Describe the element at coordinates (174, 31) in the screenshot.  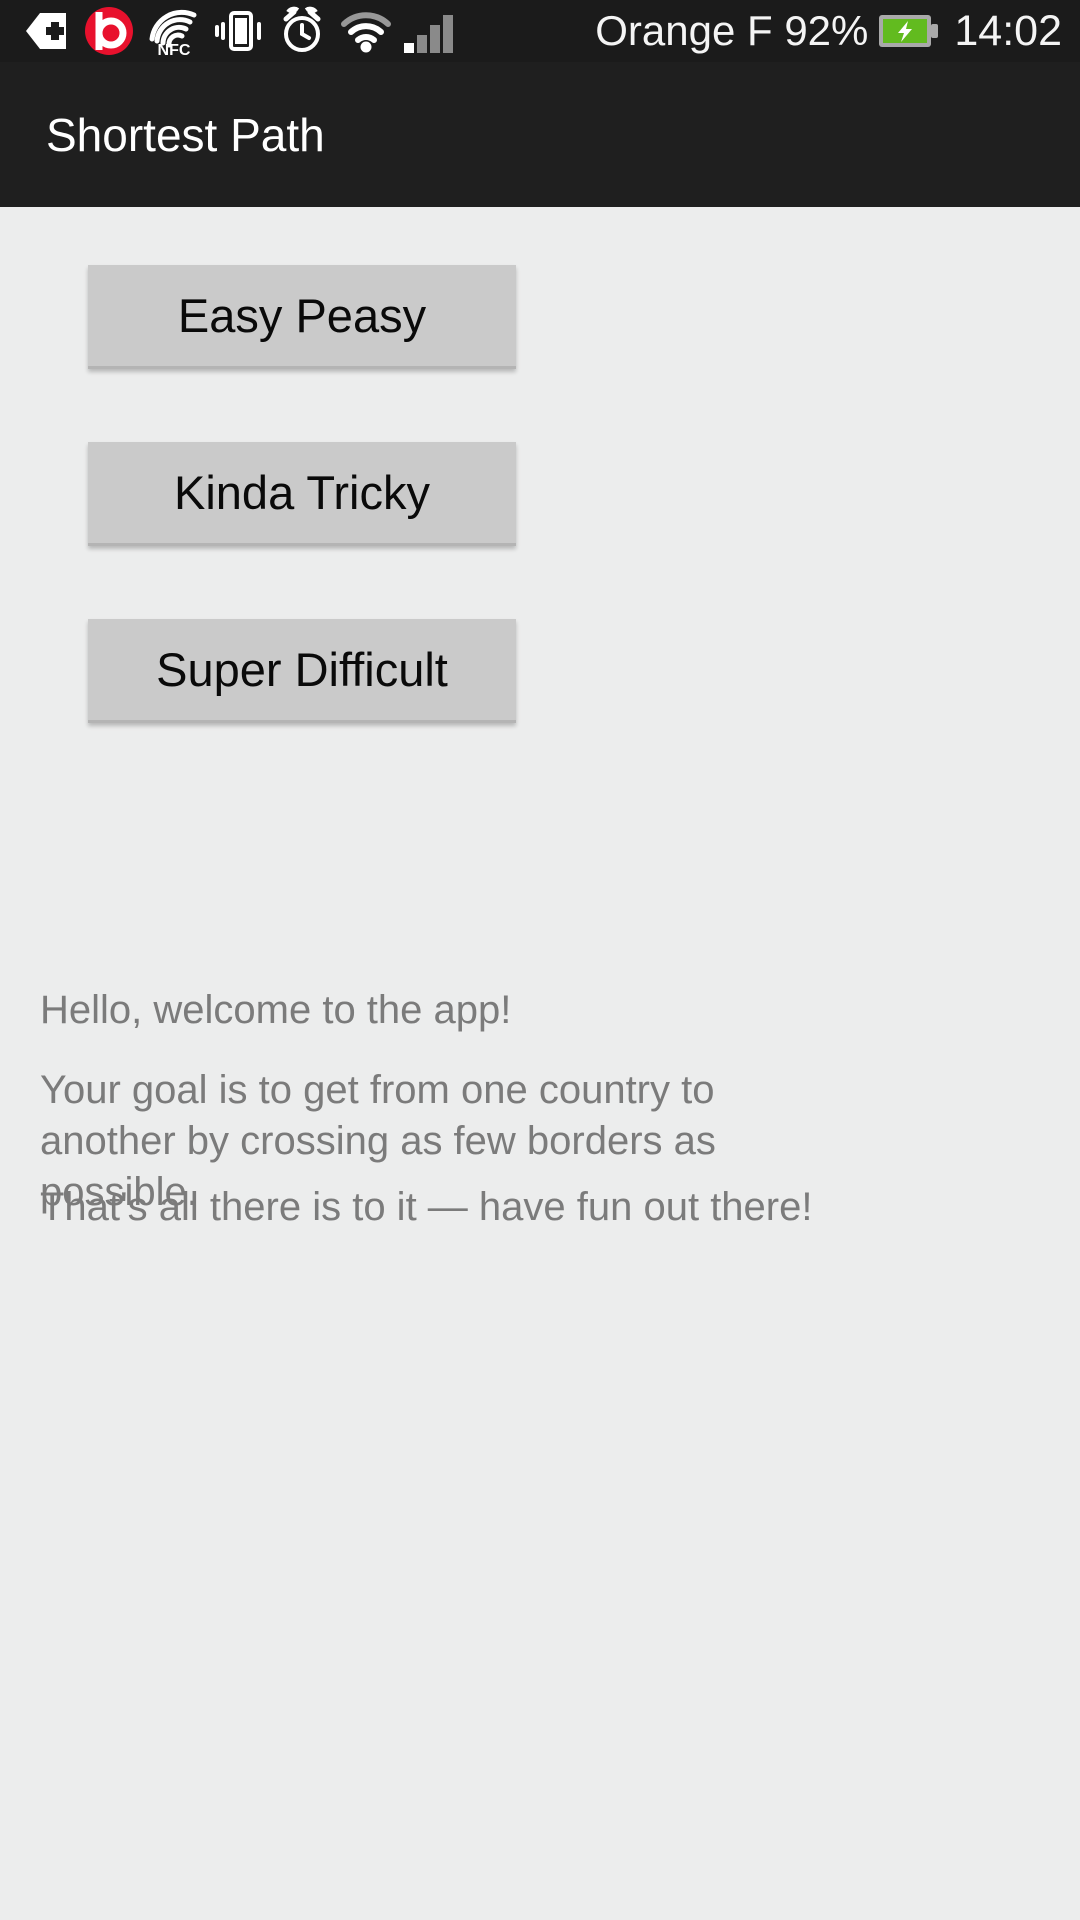
I see `nfc-icon: NFC` at that location.